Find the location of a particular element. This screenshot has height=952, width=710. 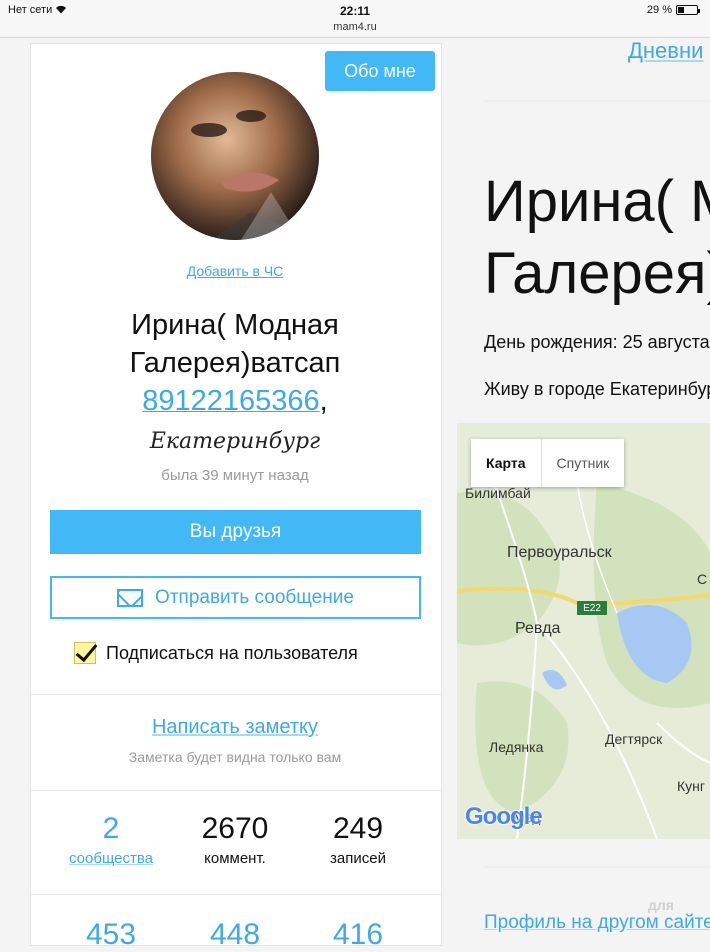

about-me-button: Обо мне is located at coordinates (380, 71).